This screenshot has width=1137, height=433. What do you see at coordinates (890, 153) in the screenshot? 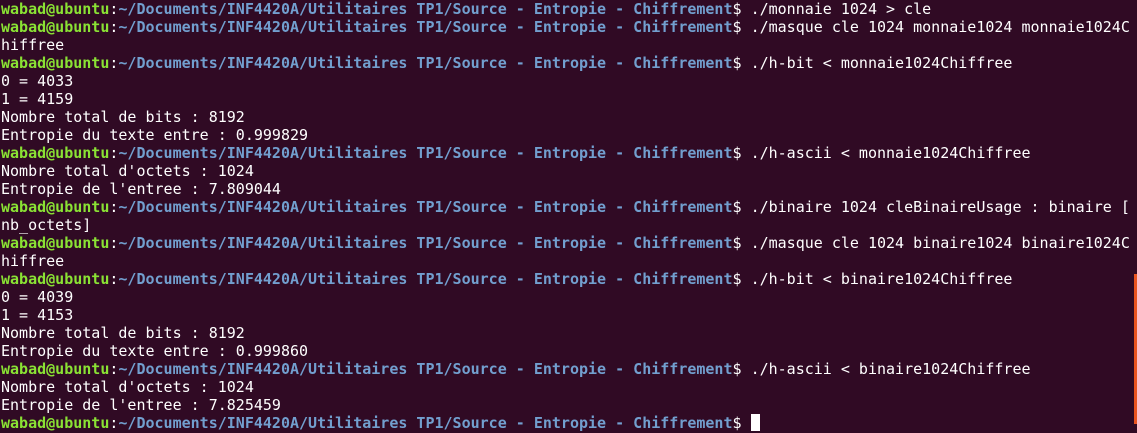
I see `command-text: ./h-ascii < monnaie1024Chiffree` at bounding box center [890, 153].